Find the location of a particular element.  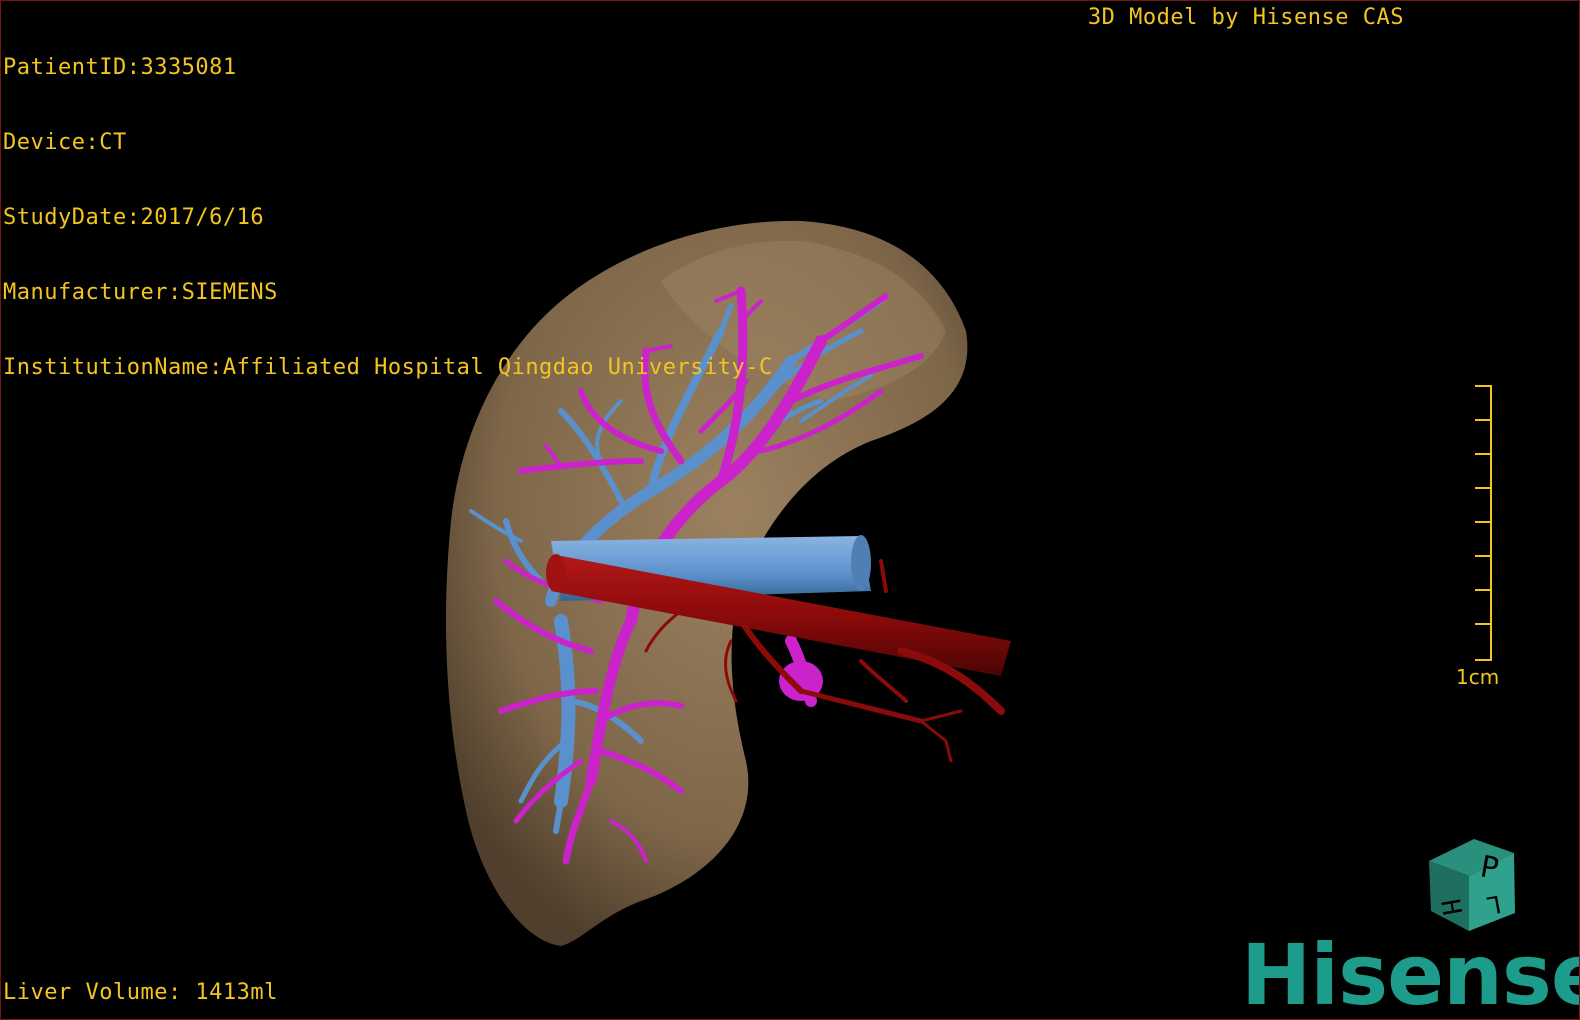

scale-label: 1cm is located at coordinates (1478, 677).